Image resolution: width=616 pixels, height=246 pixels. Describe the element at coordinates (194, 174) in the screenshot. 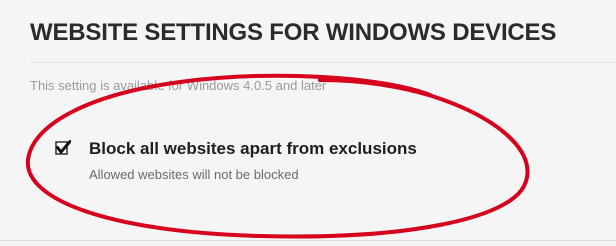

I see `option-description: Allowed websites will not be blocked` at that location.